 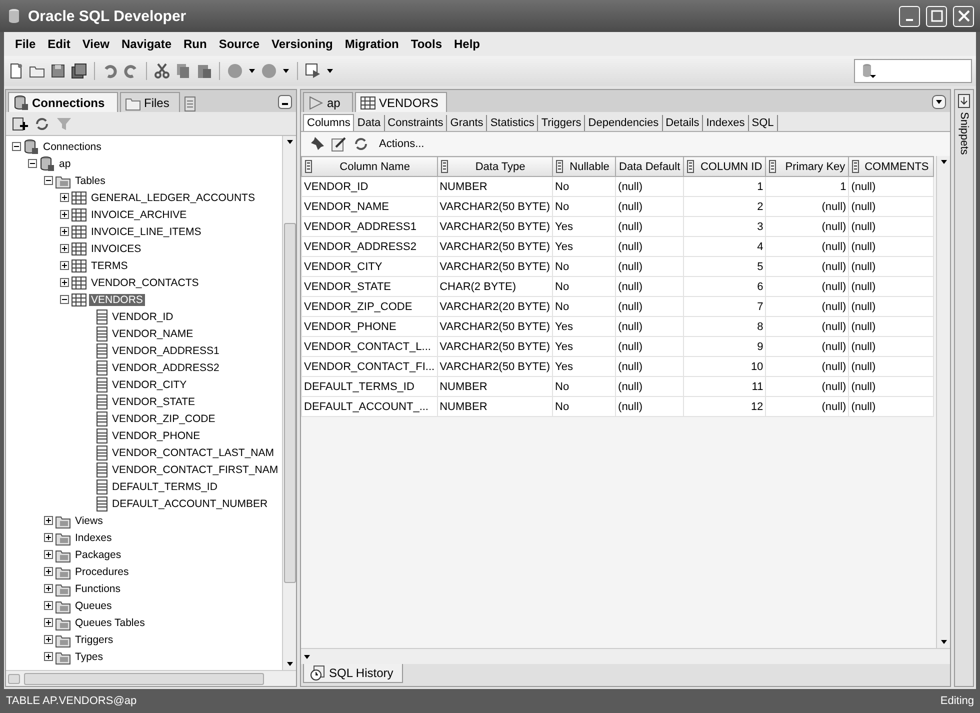 What do you see at coordinates (183, 71) in the screenshot?
I see `copy-icon` at bounding box center [183, 71].